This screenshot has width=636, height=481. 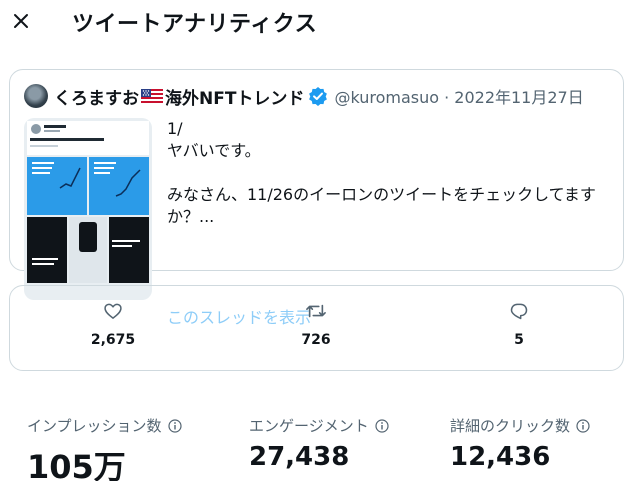 I want to click on tweet-text-line: みなさん、11/26のイーロンのツイートをチェックしてます, so click(x=381, y=194).